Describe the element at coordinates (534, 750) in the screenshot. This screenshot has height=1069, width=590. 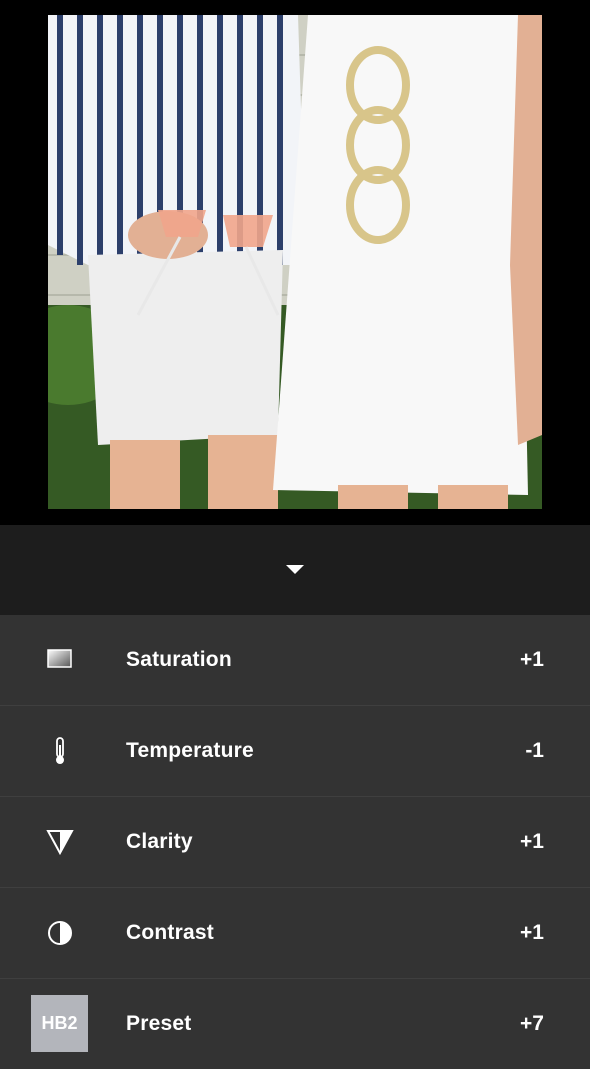
I see `adjustment-value: -1` at that location.